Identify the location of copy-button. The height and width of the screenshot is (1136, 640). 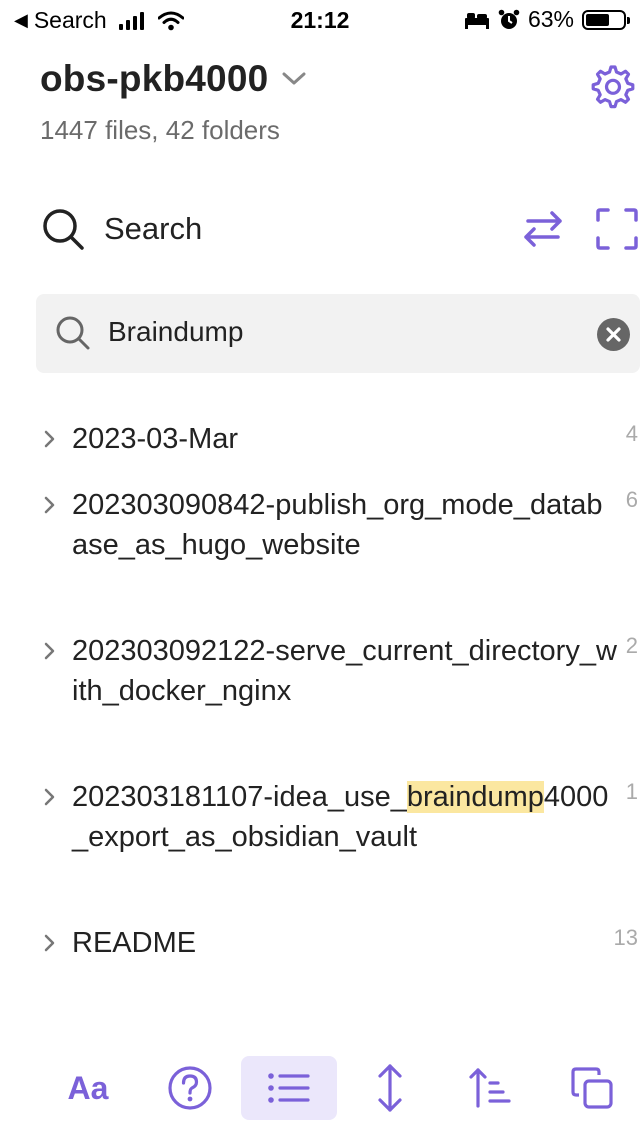
(592, 1088).